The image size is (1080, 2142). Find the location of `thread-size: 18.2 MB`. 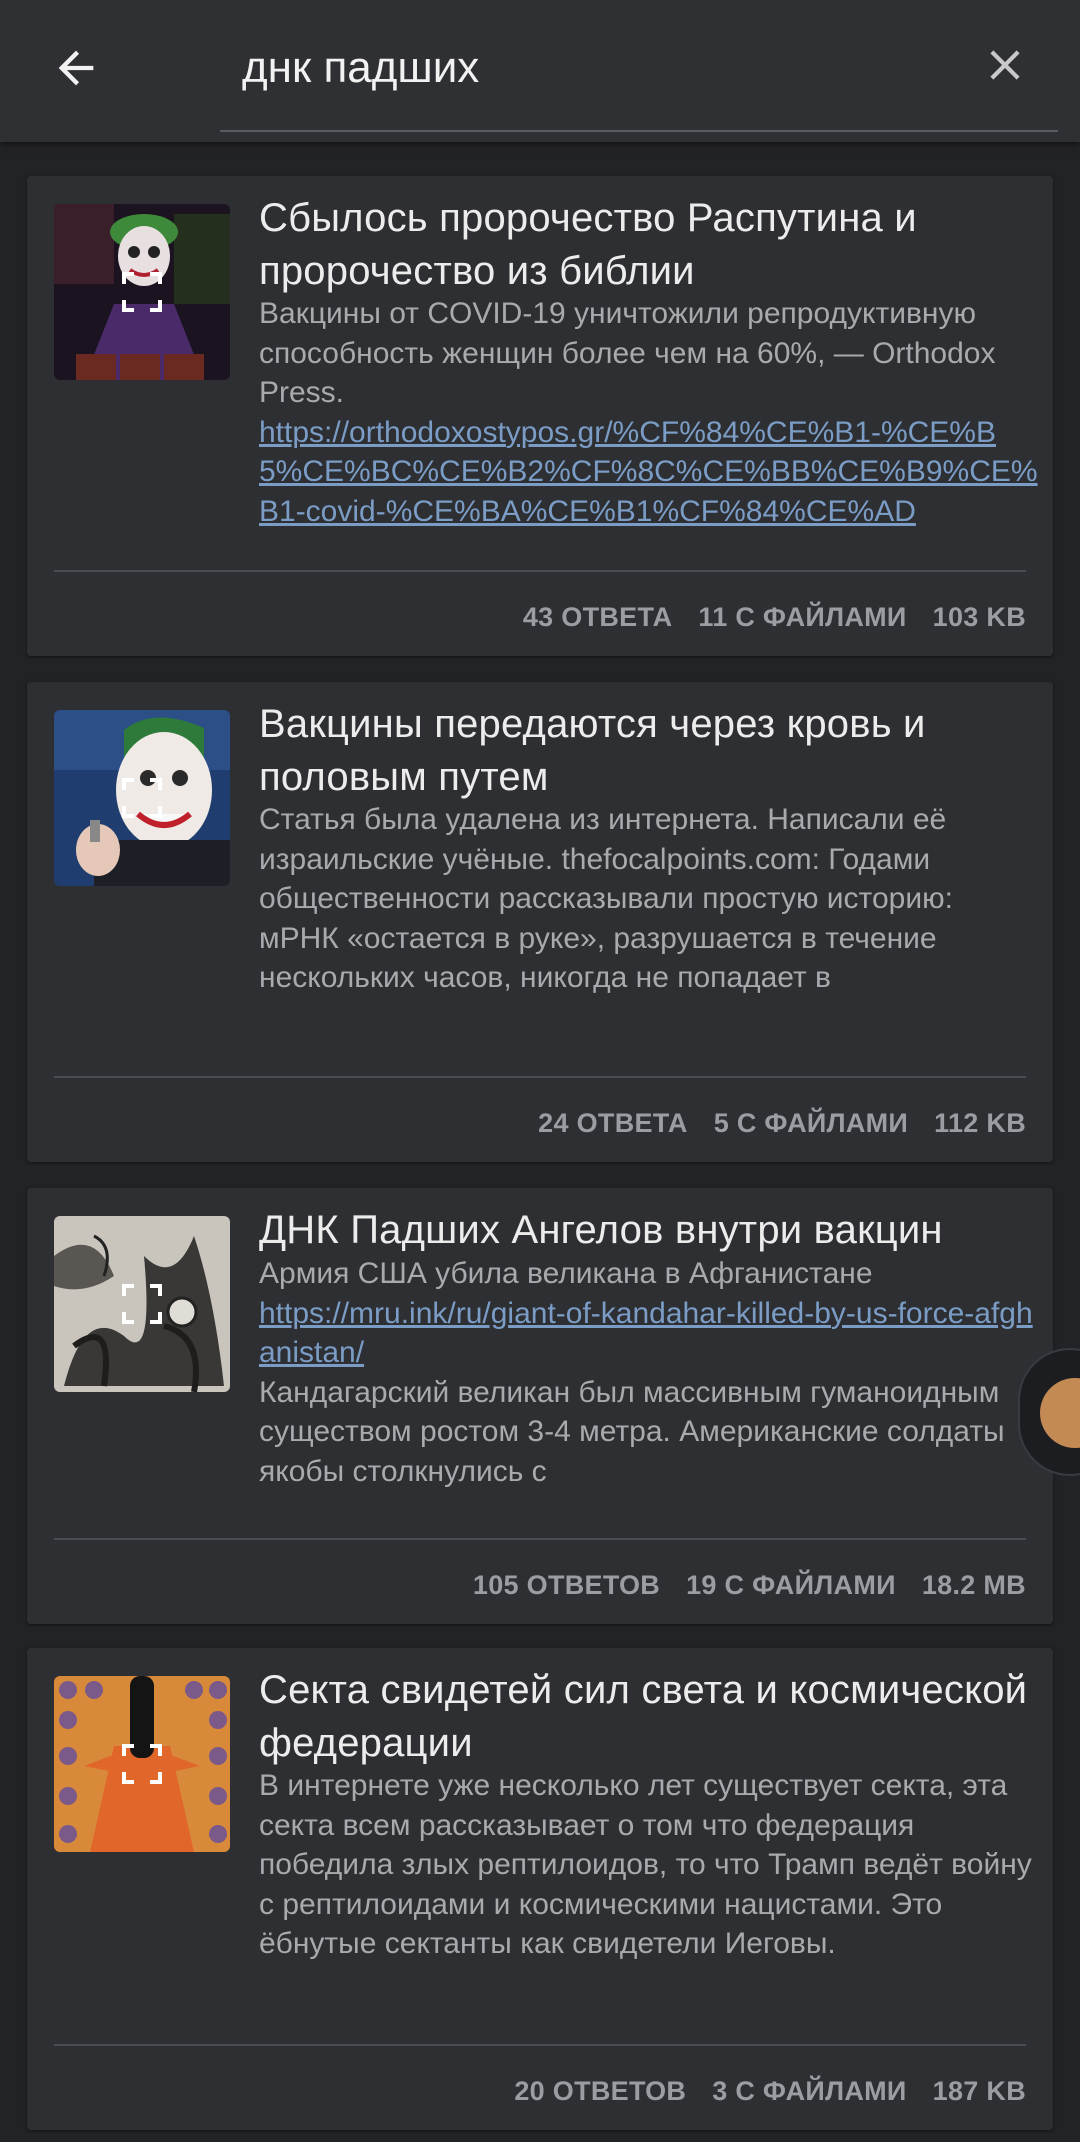

thread-size: 18.2 MB is located at coordinates (973, 1585).